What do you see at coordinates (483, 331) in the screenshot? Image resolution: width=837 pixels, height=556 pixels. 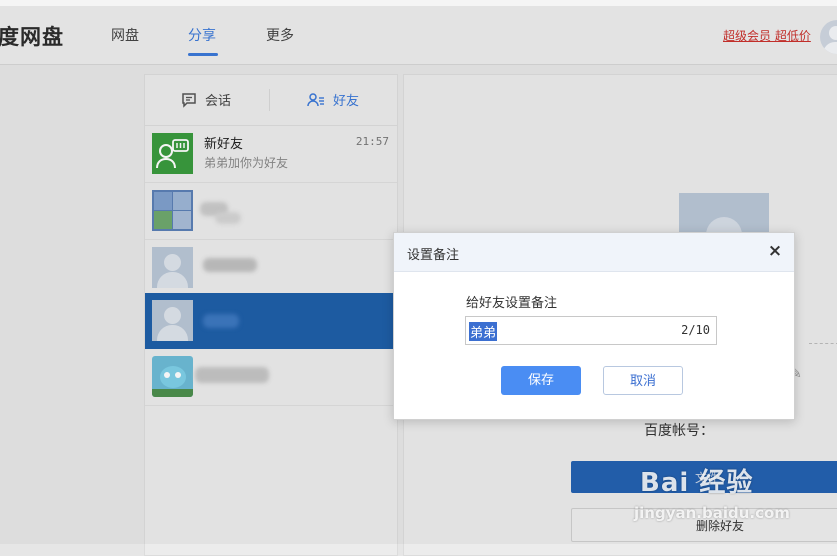 I see `remark-input-value: 弟弟` at bounding box center [483, 331].